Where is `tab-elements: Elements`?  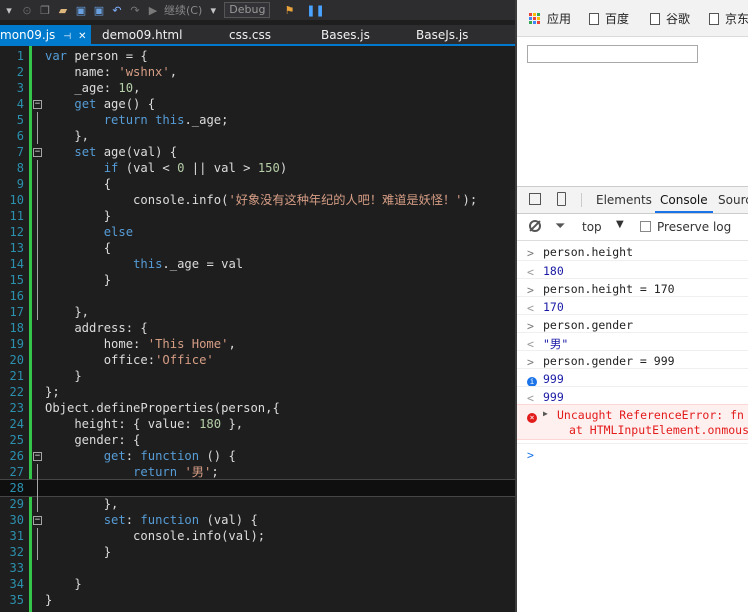
tab-elements: Elements is located at coordinates (624, 200).